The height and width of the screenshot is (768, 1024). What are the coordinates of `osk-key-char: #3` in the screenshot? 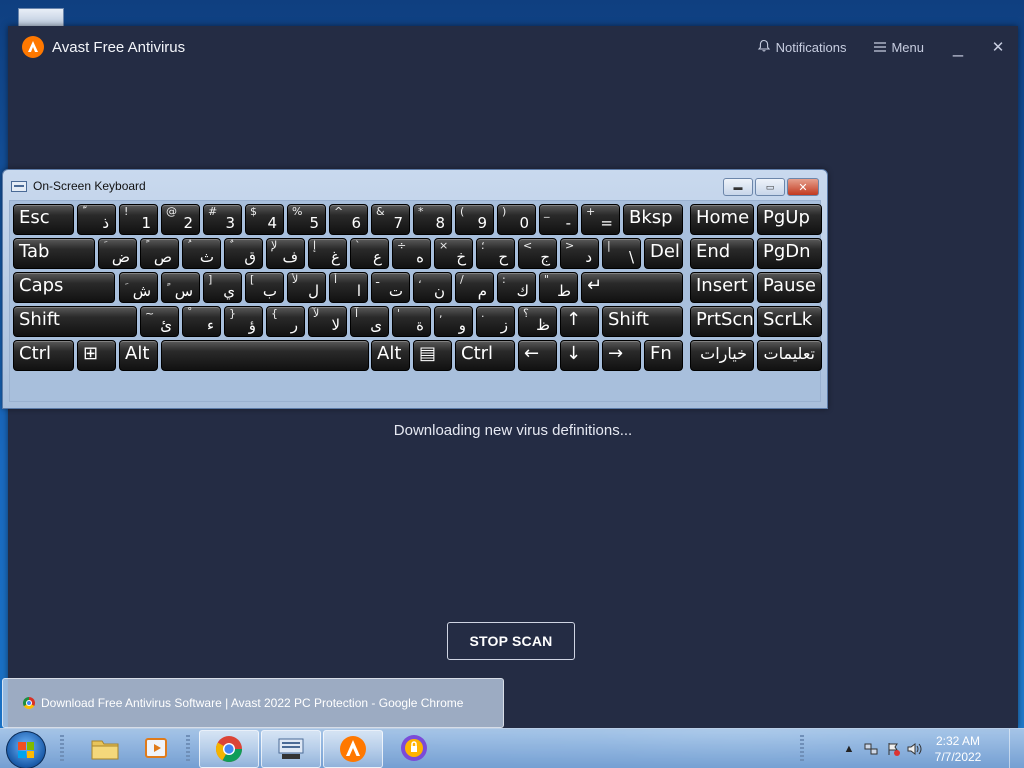 It's located at (222, 219).